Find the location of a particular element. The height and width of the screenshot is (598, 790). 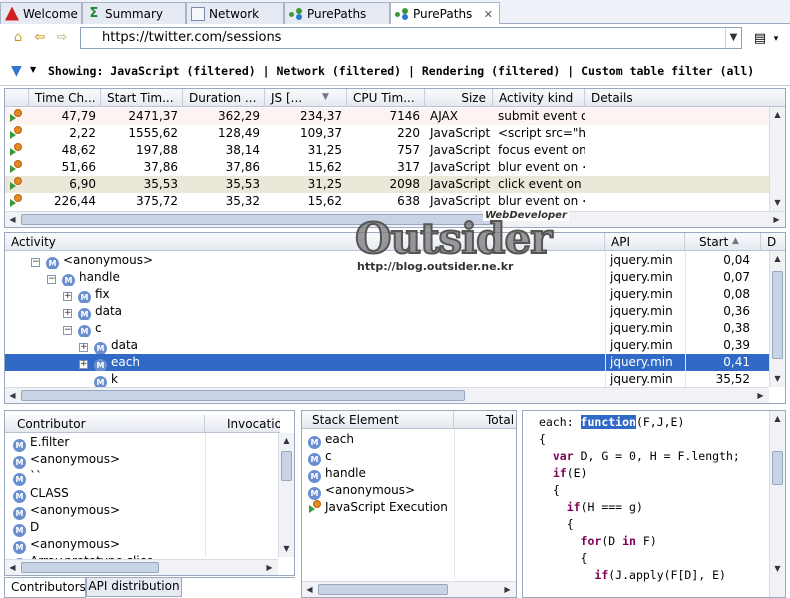

col-duration-short: D is located at coordinates (773, 242).